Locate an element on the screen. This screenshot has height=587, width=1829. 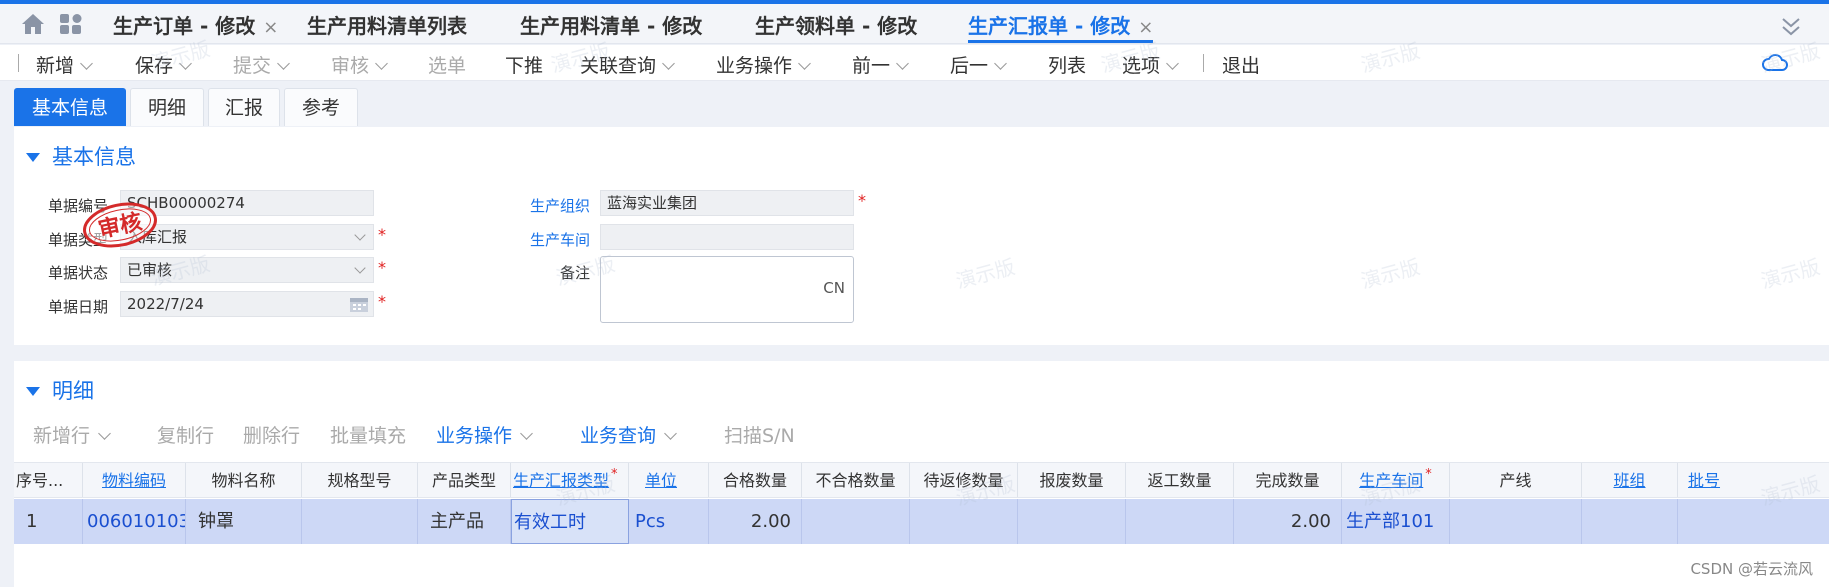
cell-spec is located at coordinates (360, 521).